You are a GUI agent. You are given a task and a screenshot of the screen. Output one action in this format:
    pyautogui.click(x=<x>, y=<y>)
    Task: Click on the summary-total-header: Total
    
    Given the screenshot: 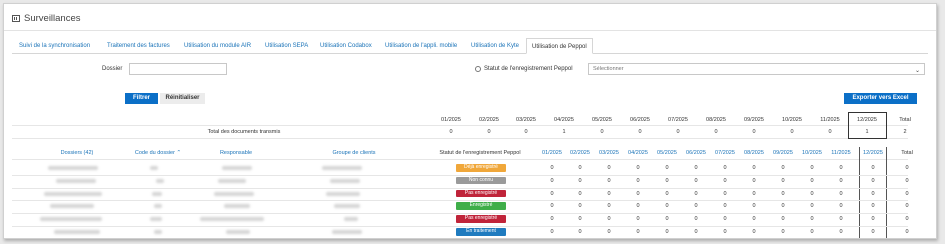 What is the action you would take?
    pyautogui.click(x=905, y=120)
    